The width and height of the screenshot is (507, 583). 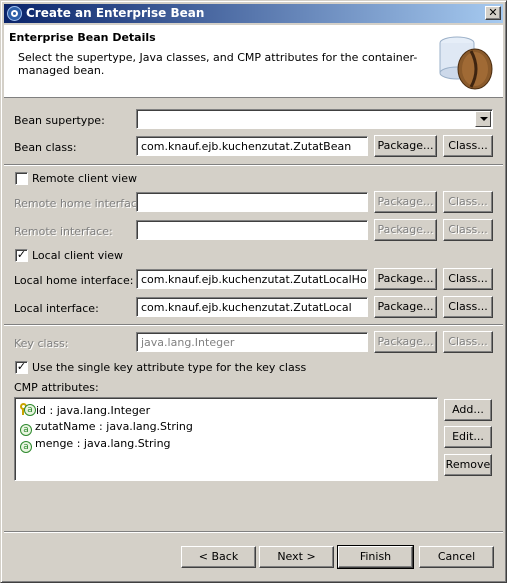 What do you see at coordinates (314, 119) in the screenshot?
I see `bean-supertype-combo` at bounding box center [314, 119].